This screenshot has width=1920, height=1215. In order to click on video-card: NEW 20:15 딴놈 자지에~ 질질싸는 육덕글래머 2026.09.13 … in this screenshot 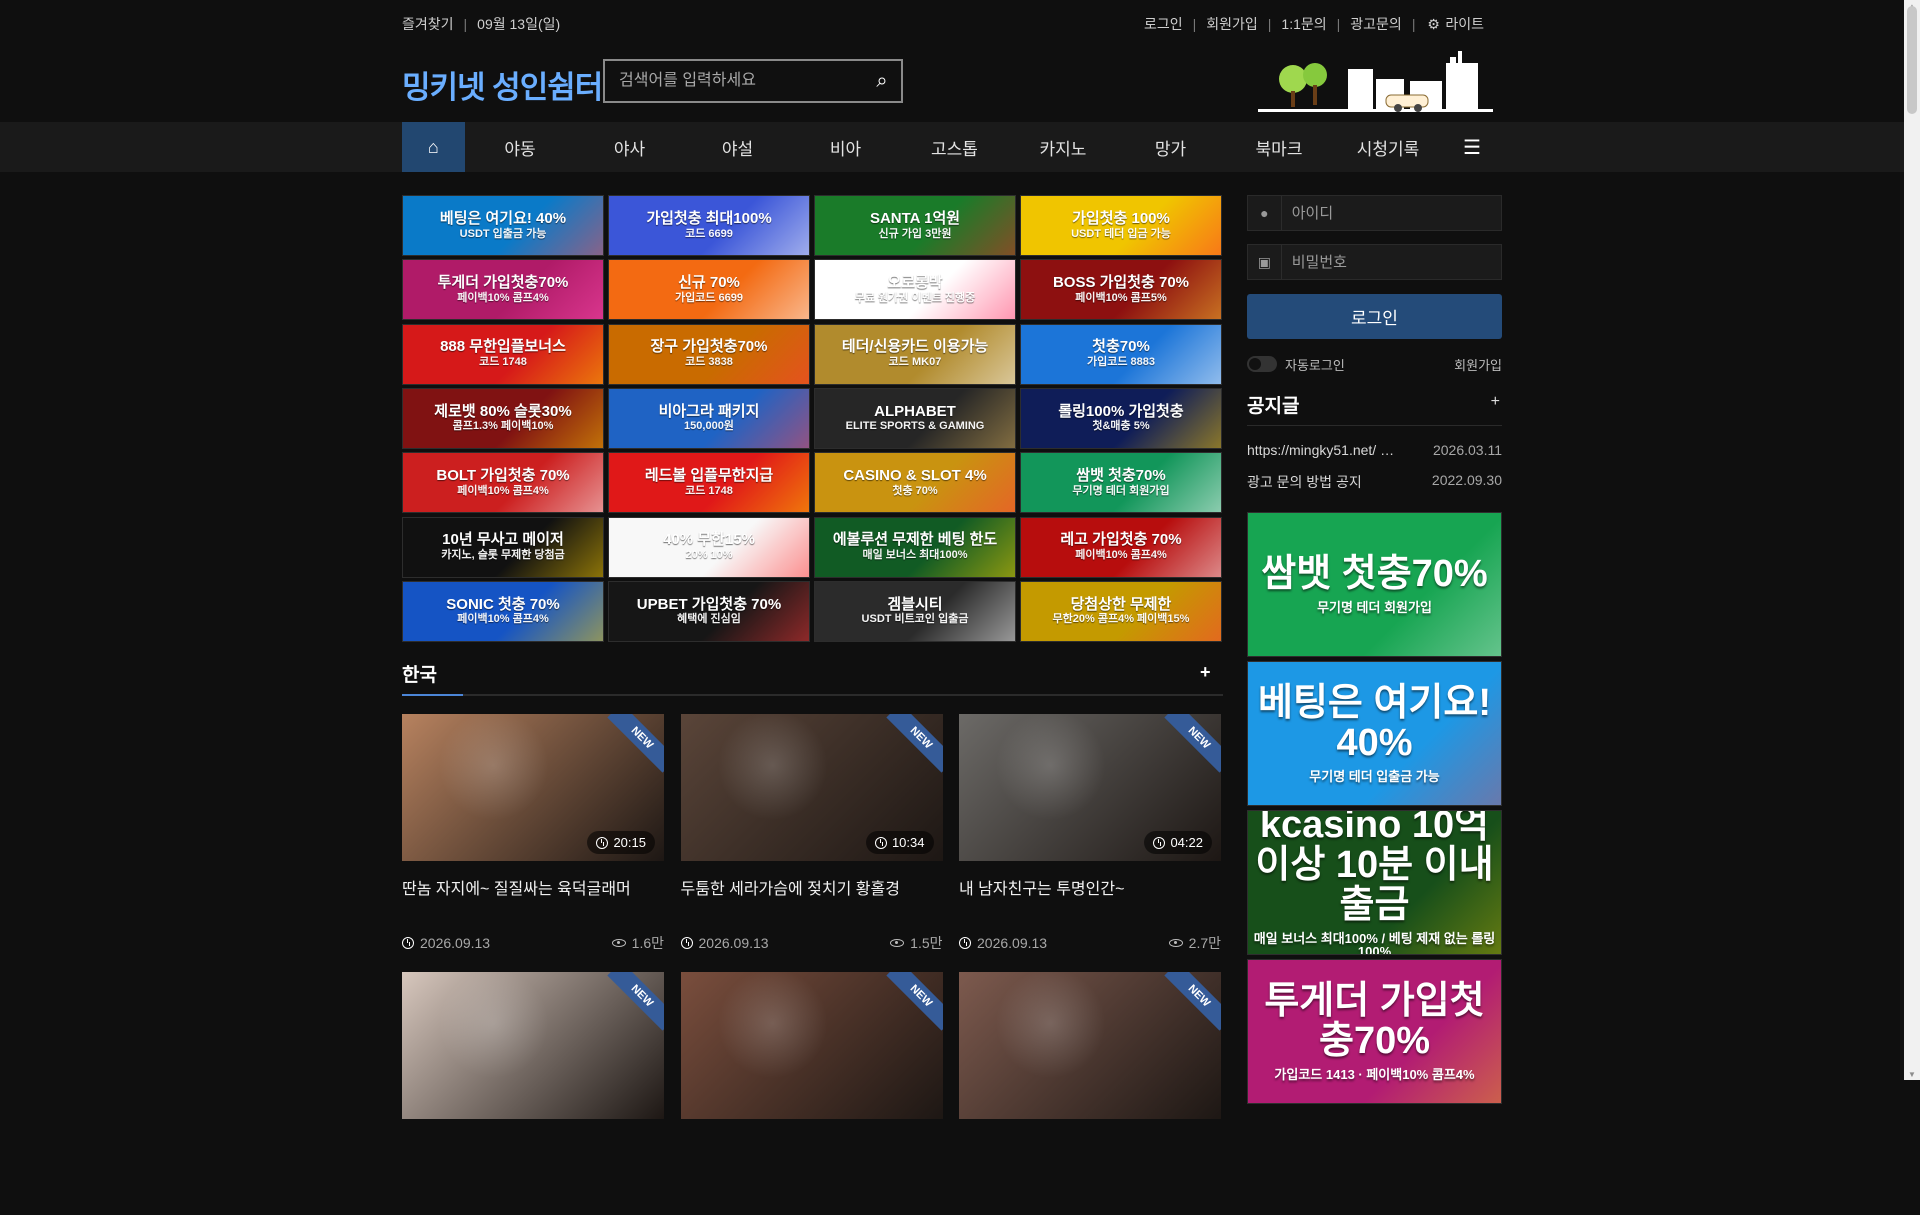, I will do `click(533, 835)`.